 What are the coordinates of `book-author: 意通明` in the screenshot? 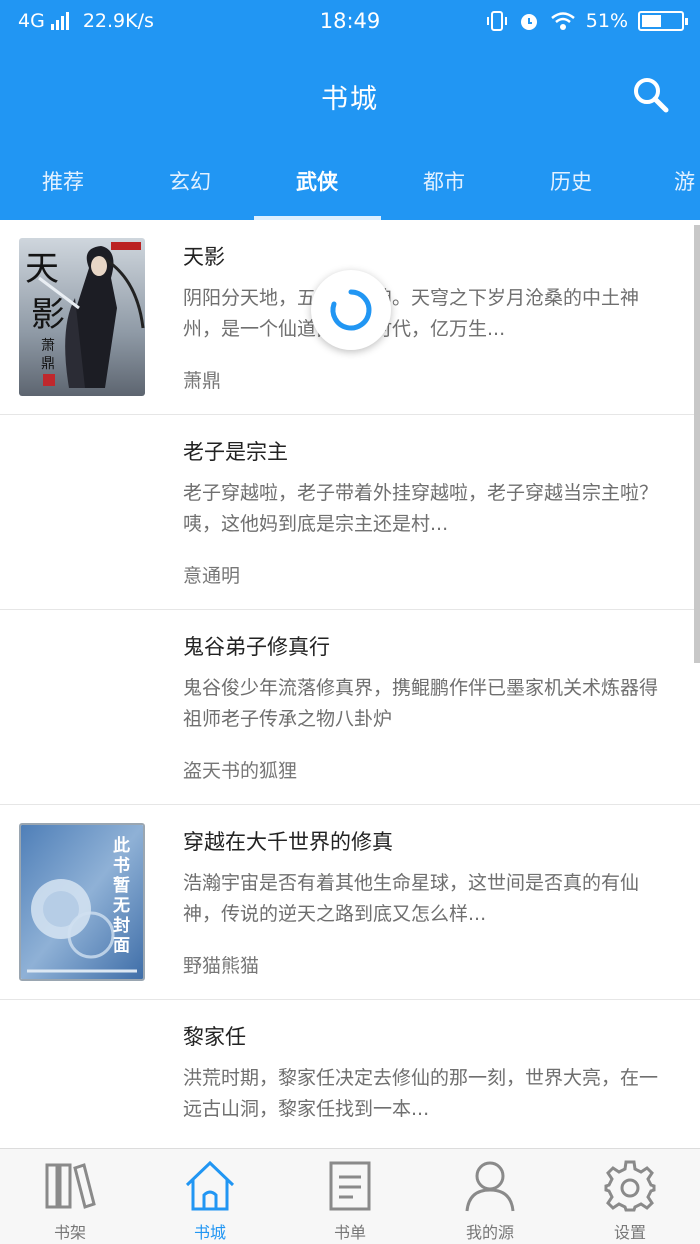 It's located at (212, 576).